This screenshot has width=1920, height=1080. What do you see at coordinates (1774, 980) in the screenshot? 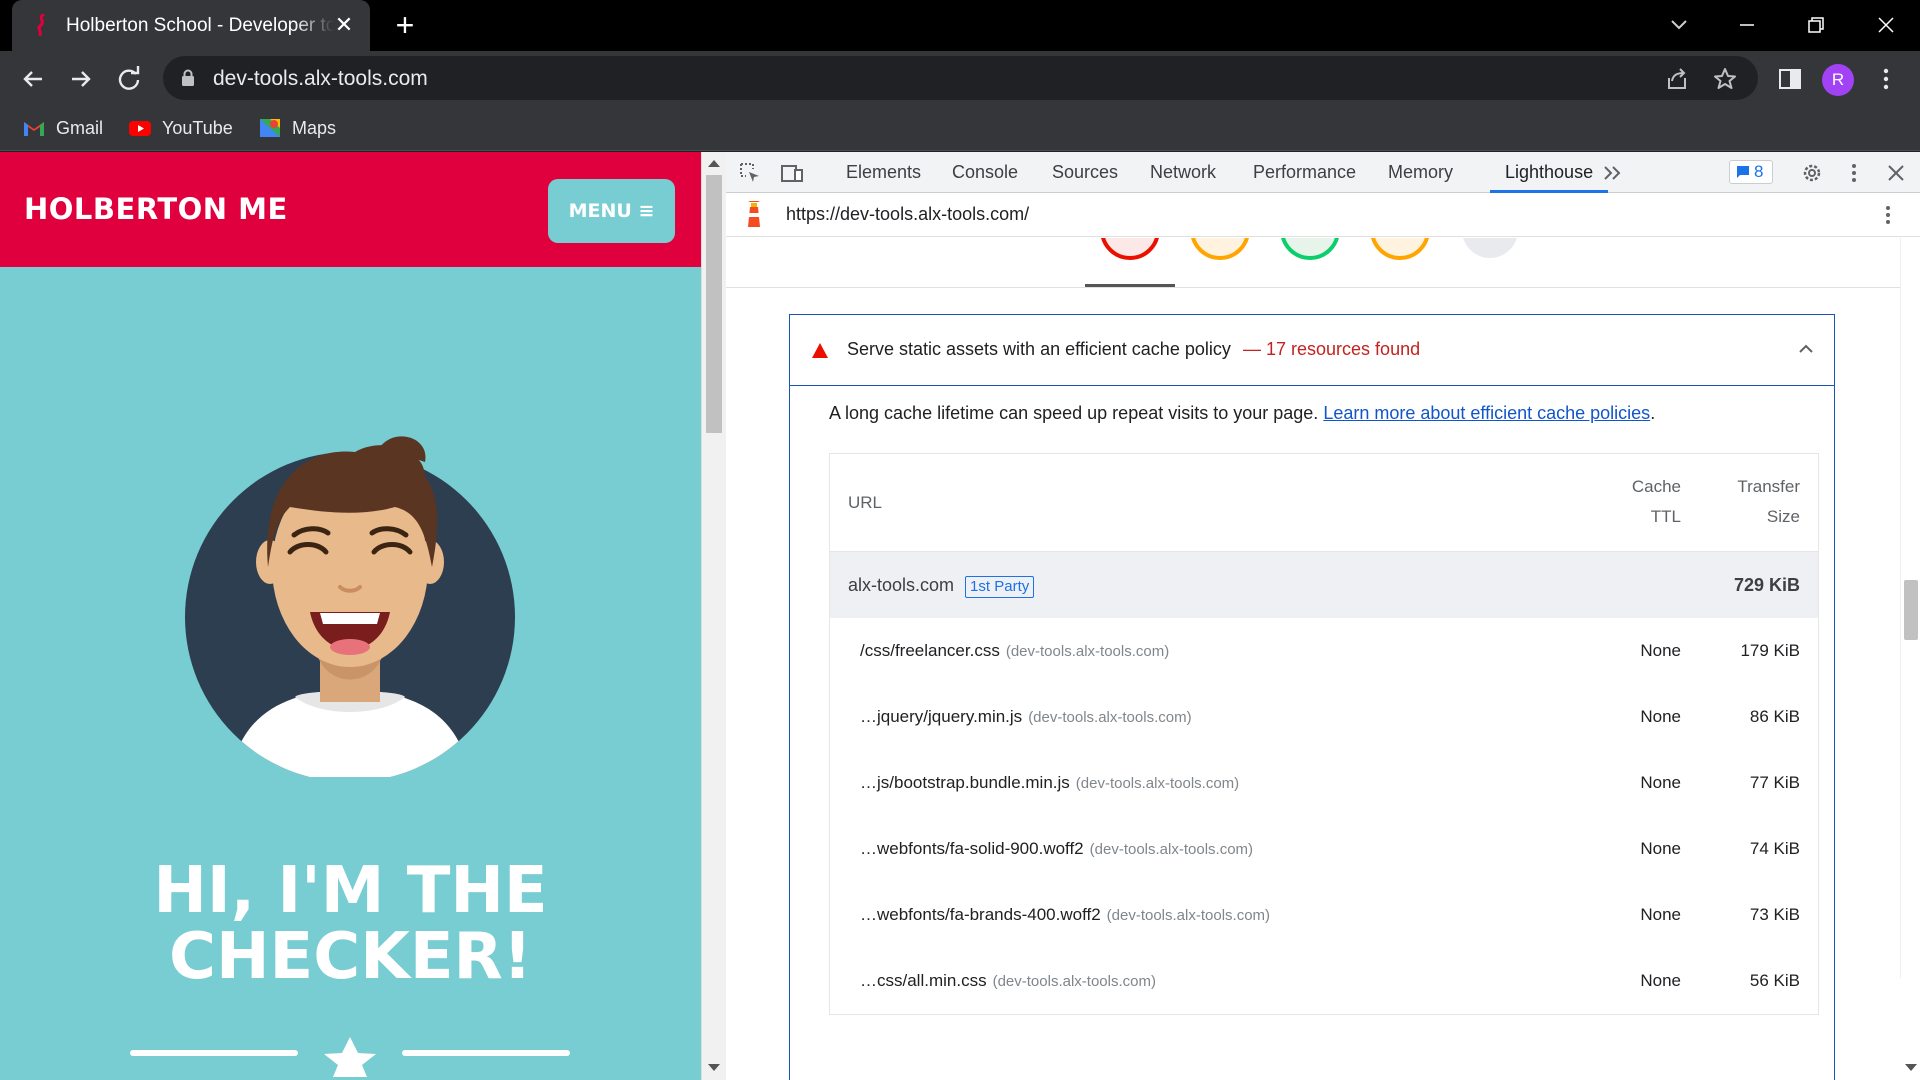
I see `transfer-size: 56 KiB` at bounding box center [1774, 980].